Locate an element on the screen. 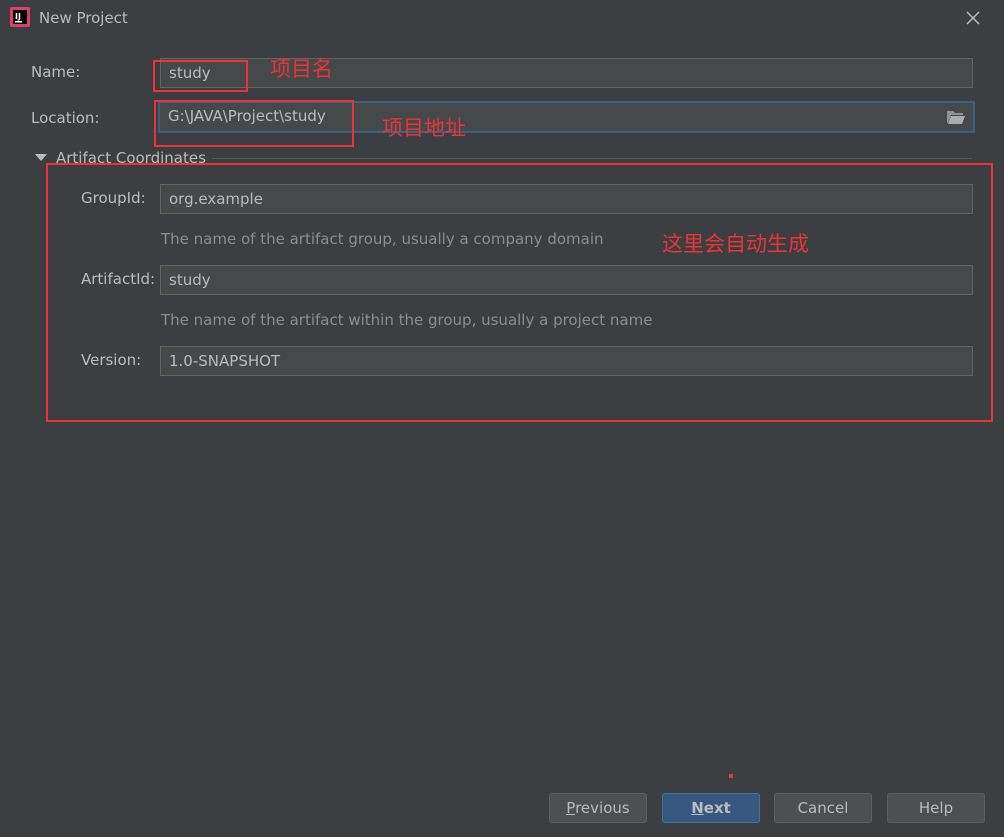  previous-mnemonic: P is located at coordinates (571, 808).